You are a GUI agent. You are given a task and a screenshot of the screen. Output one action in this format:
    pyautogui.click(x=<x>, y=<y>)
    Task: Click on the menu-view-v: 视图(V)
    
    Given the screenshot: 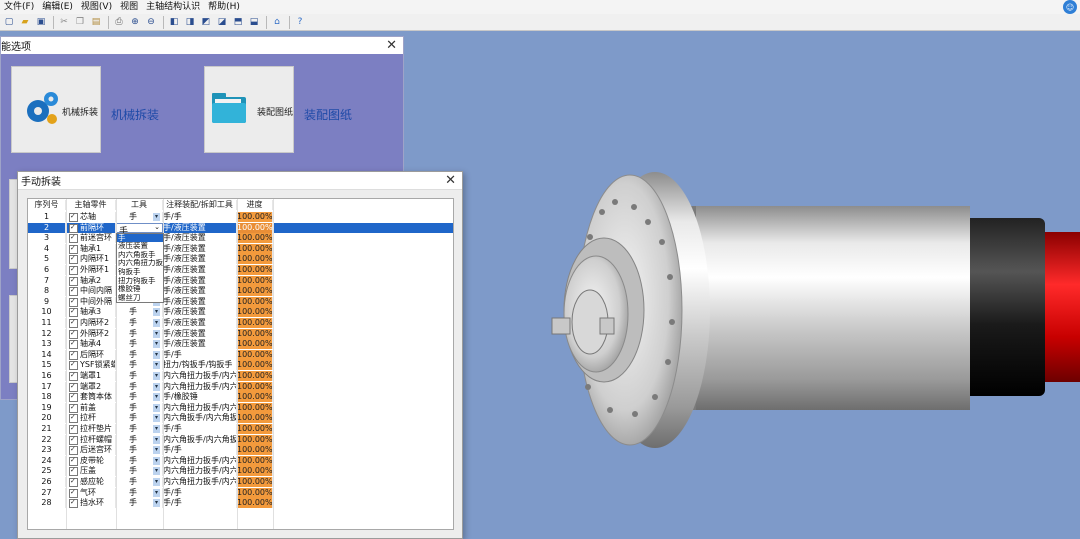 What is the action you would take?
    pyautogui.click(x=96, y=7)
    